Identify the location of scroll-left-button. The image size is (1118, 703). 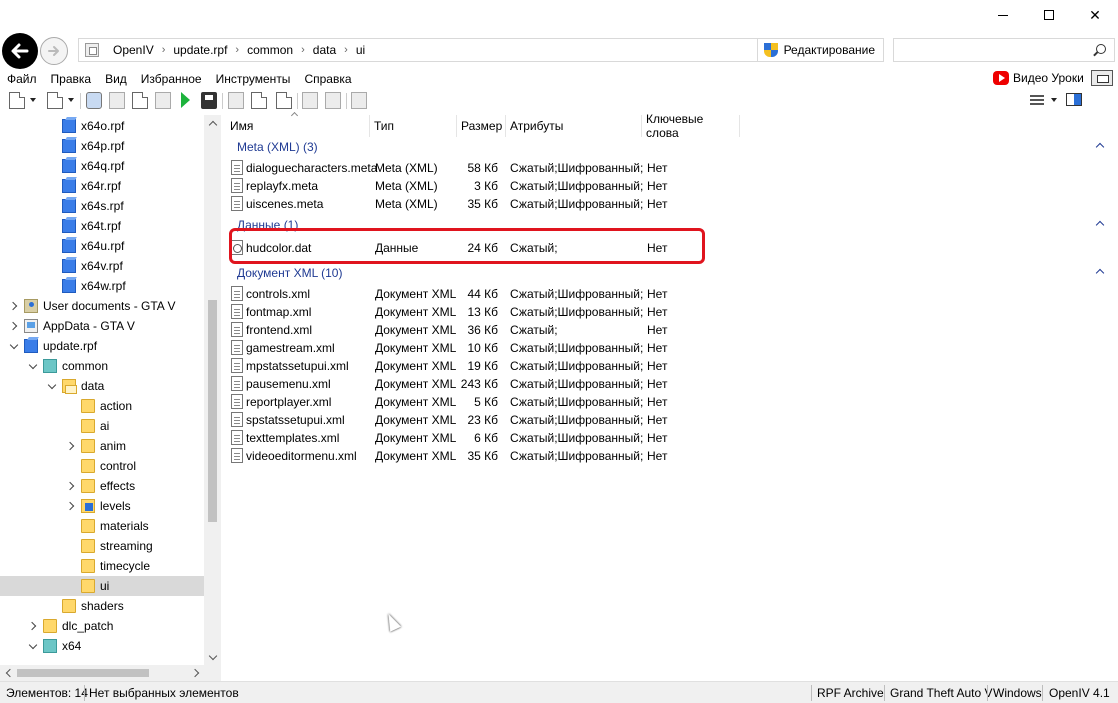
(8, 673).